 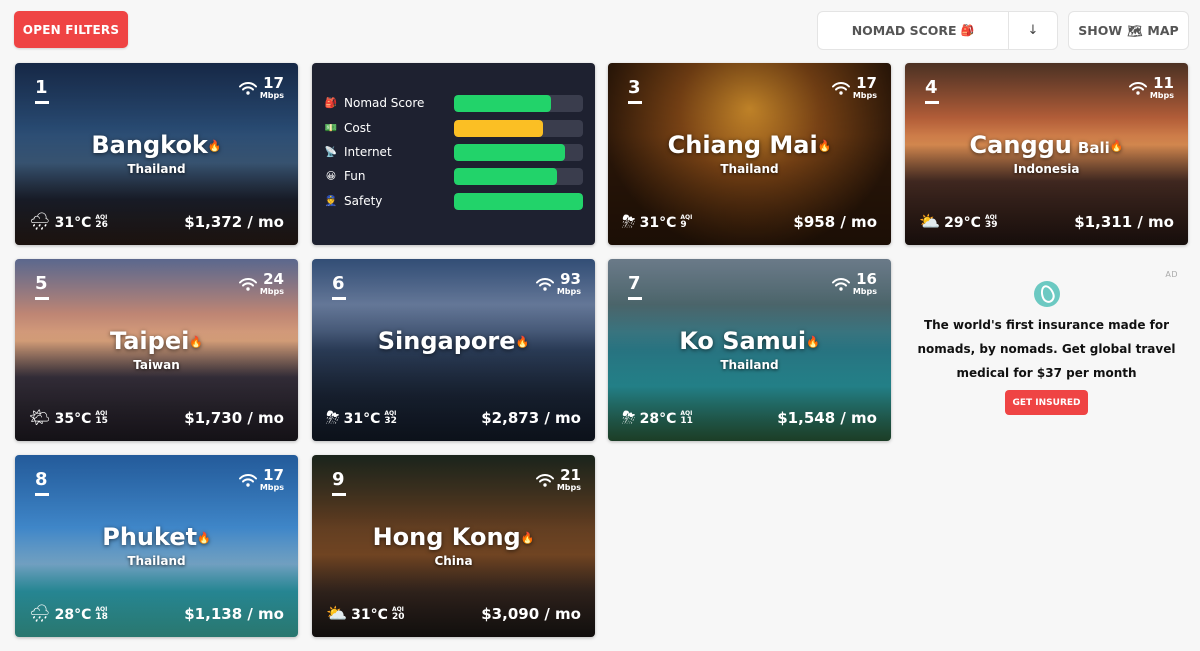 I want to click on aqi-value: 39, so click(x=991, y=225).